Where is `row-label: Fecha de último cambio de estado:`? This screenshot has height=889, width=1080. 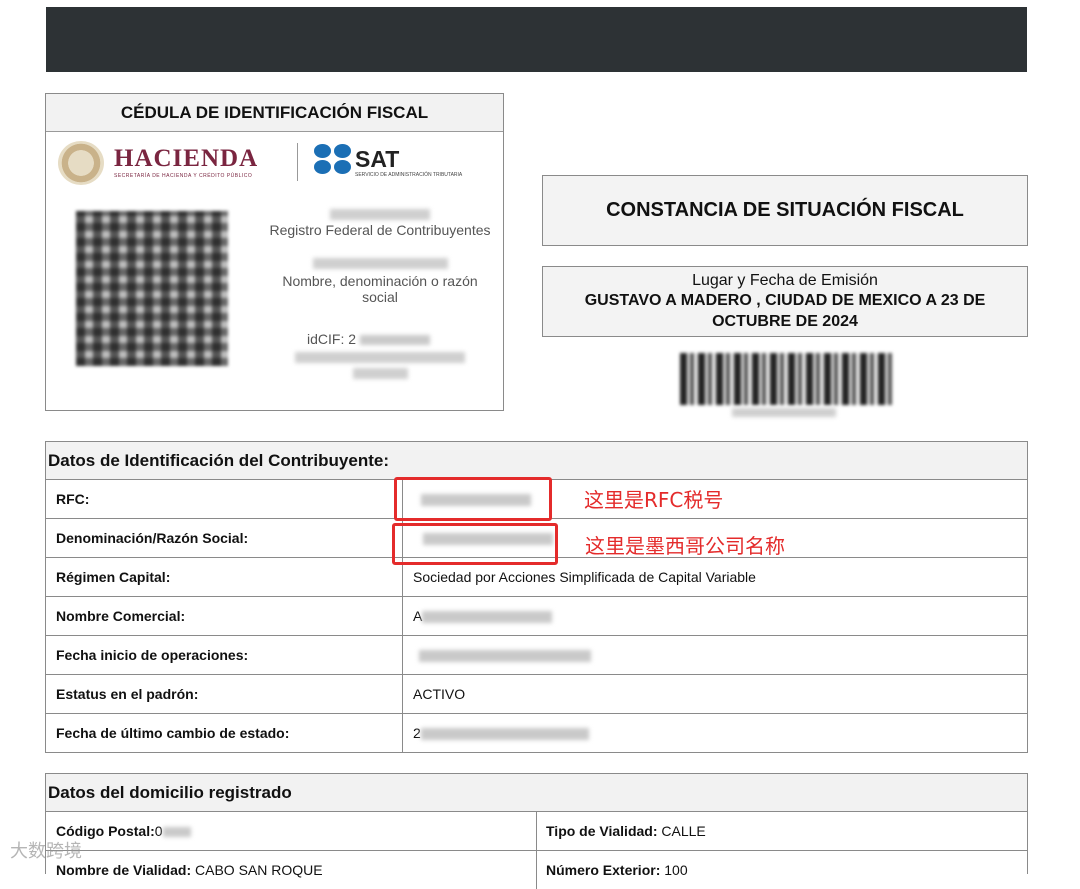
row-label: Fecha de último cambio de estado: is located at coordinates (224, 733).